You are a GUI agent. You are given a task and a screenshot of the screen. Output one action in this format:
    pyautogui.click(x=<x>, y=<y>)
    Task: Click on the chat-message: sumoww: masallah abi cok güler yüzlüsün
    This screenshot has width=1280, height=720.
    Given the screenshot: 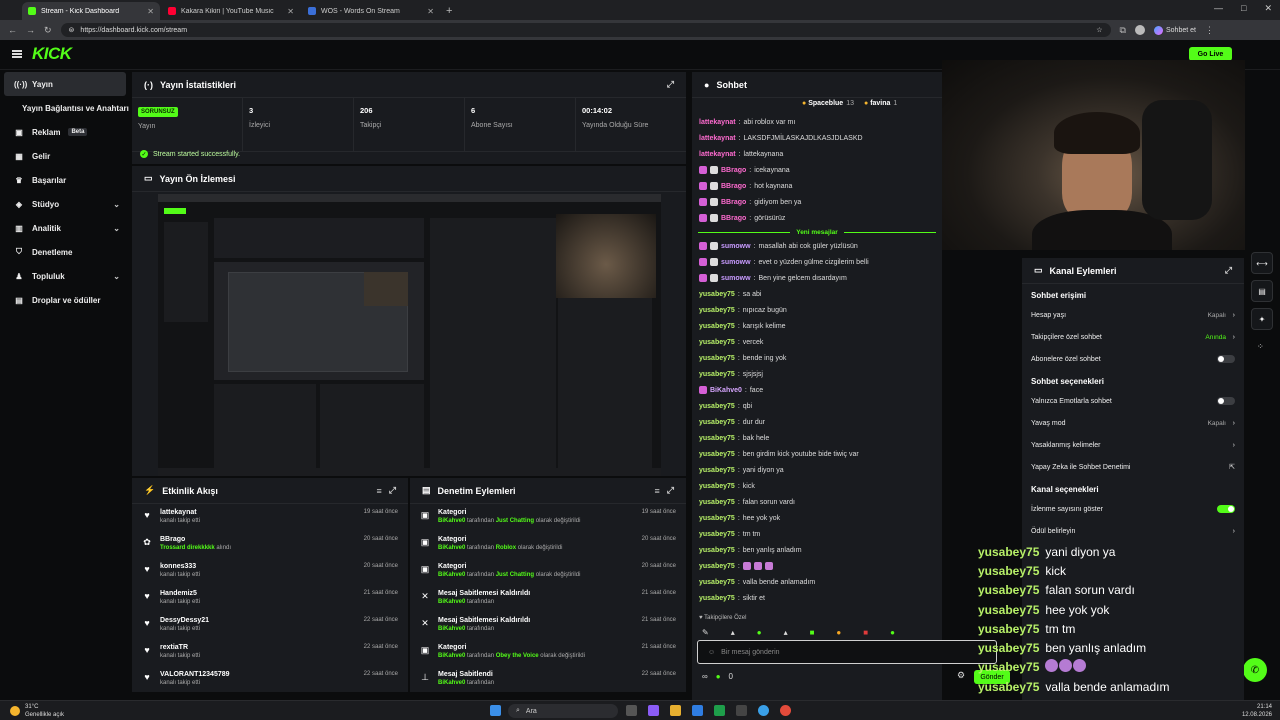 What is the action you would take?
    pyautogui.click(x=817, y=246)
    